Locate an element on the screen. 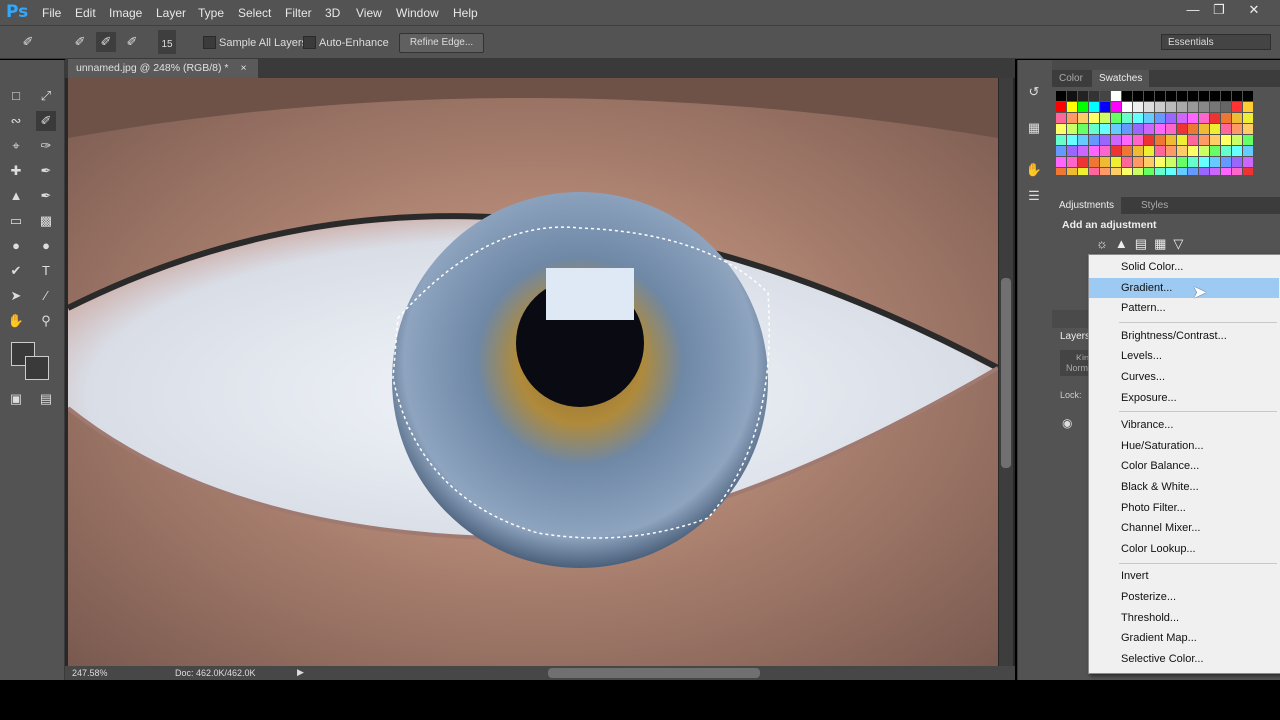 The image size is (1280, 720). pen-icon: ✔ is located at coordinates (16, 271).